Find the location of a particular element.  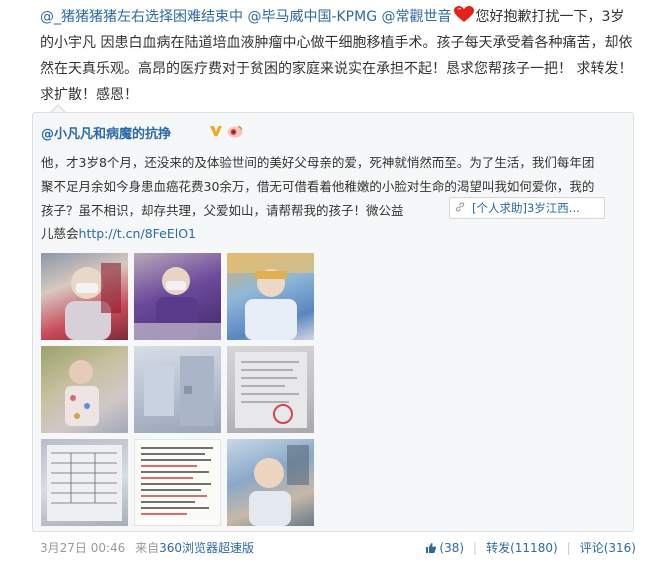

child-with-mask-photo is located at coordinates (84, 296).